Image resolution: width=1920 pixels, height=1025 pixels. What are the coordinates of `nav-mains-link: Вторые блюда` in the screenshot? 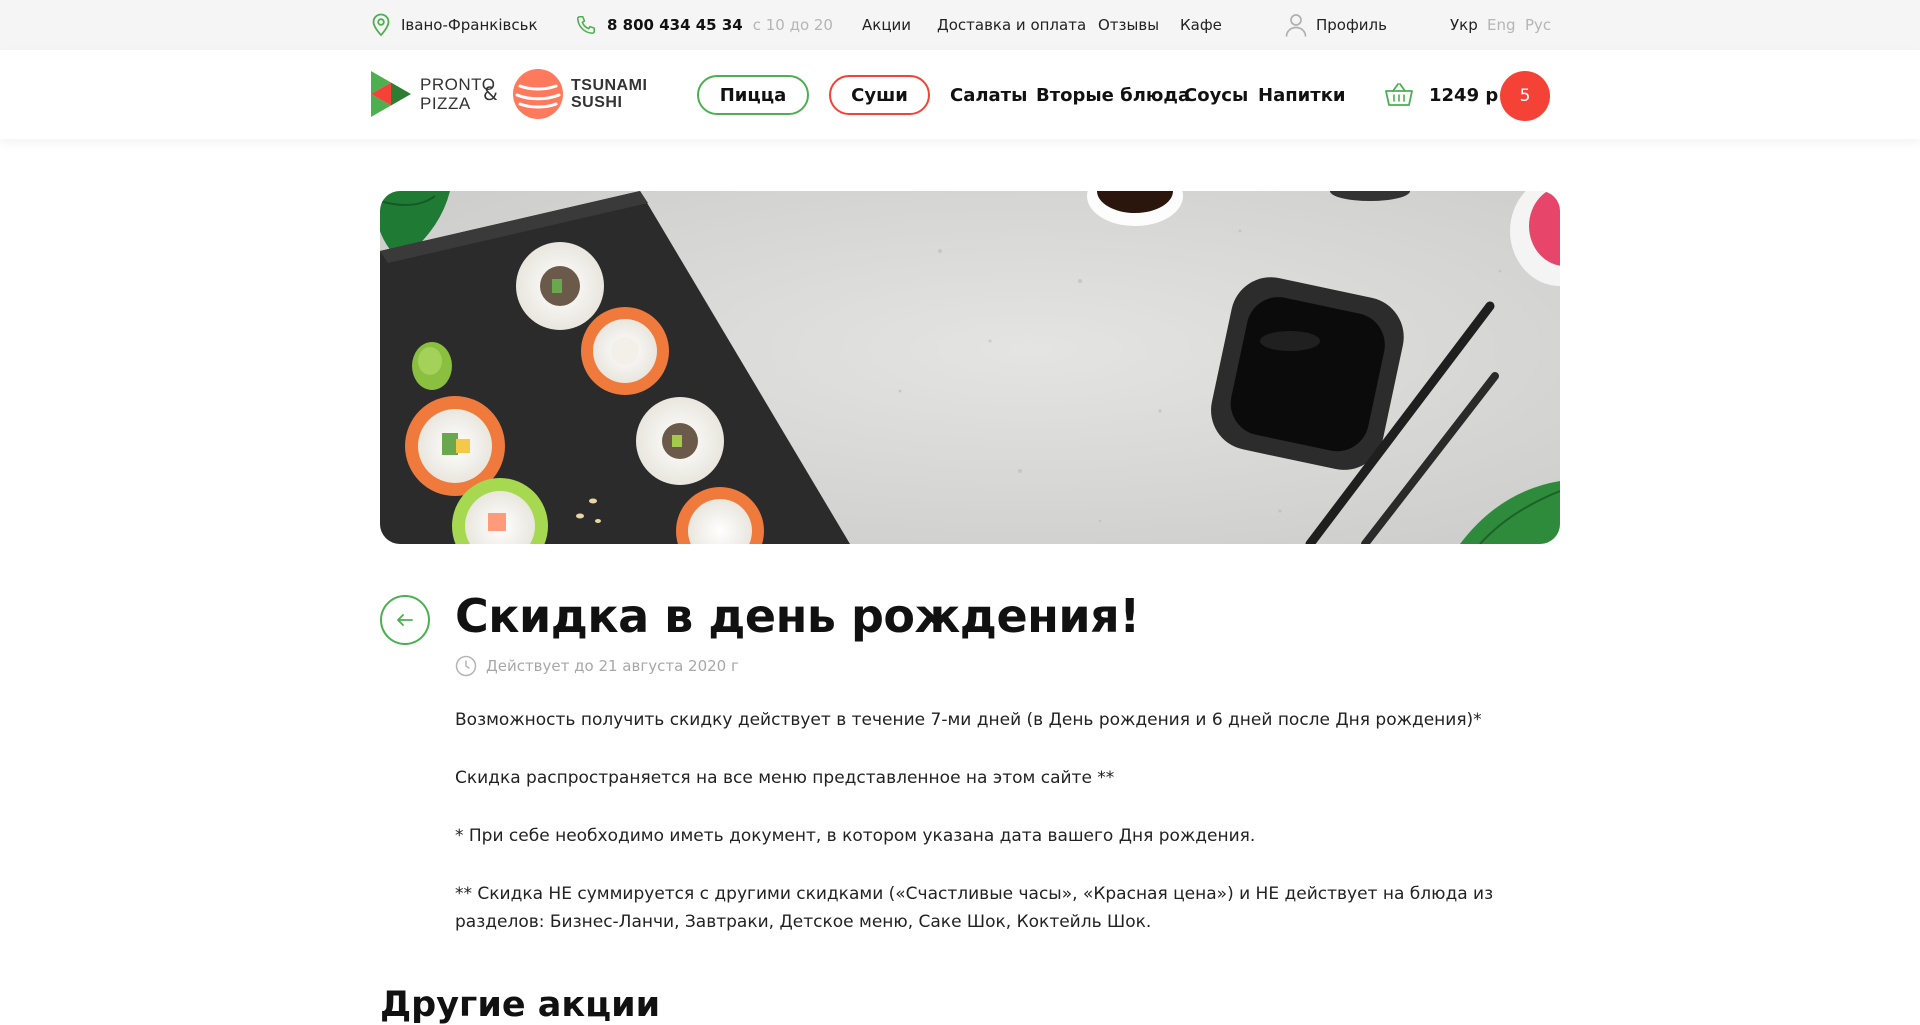 It's located at (1113, 95).